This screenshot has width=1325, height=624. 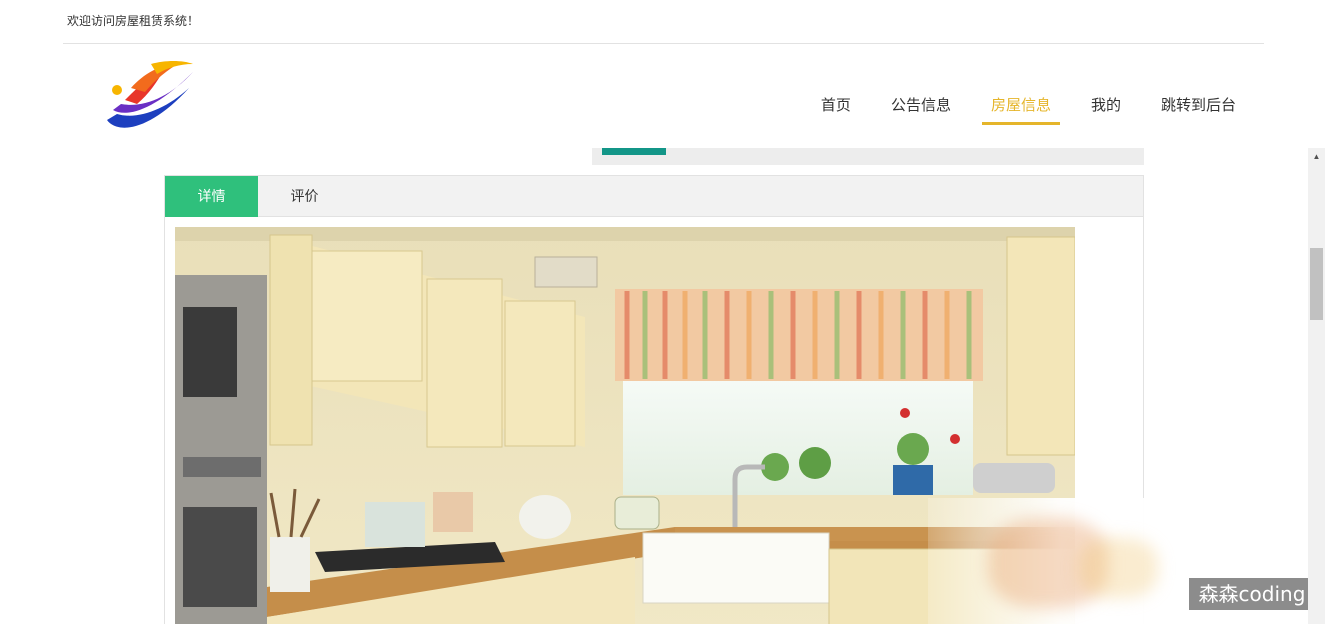 I want to click on nav-home: 首页, so click(x=836, y=103).